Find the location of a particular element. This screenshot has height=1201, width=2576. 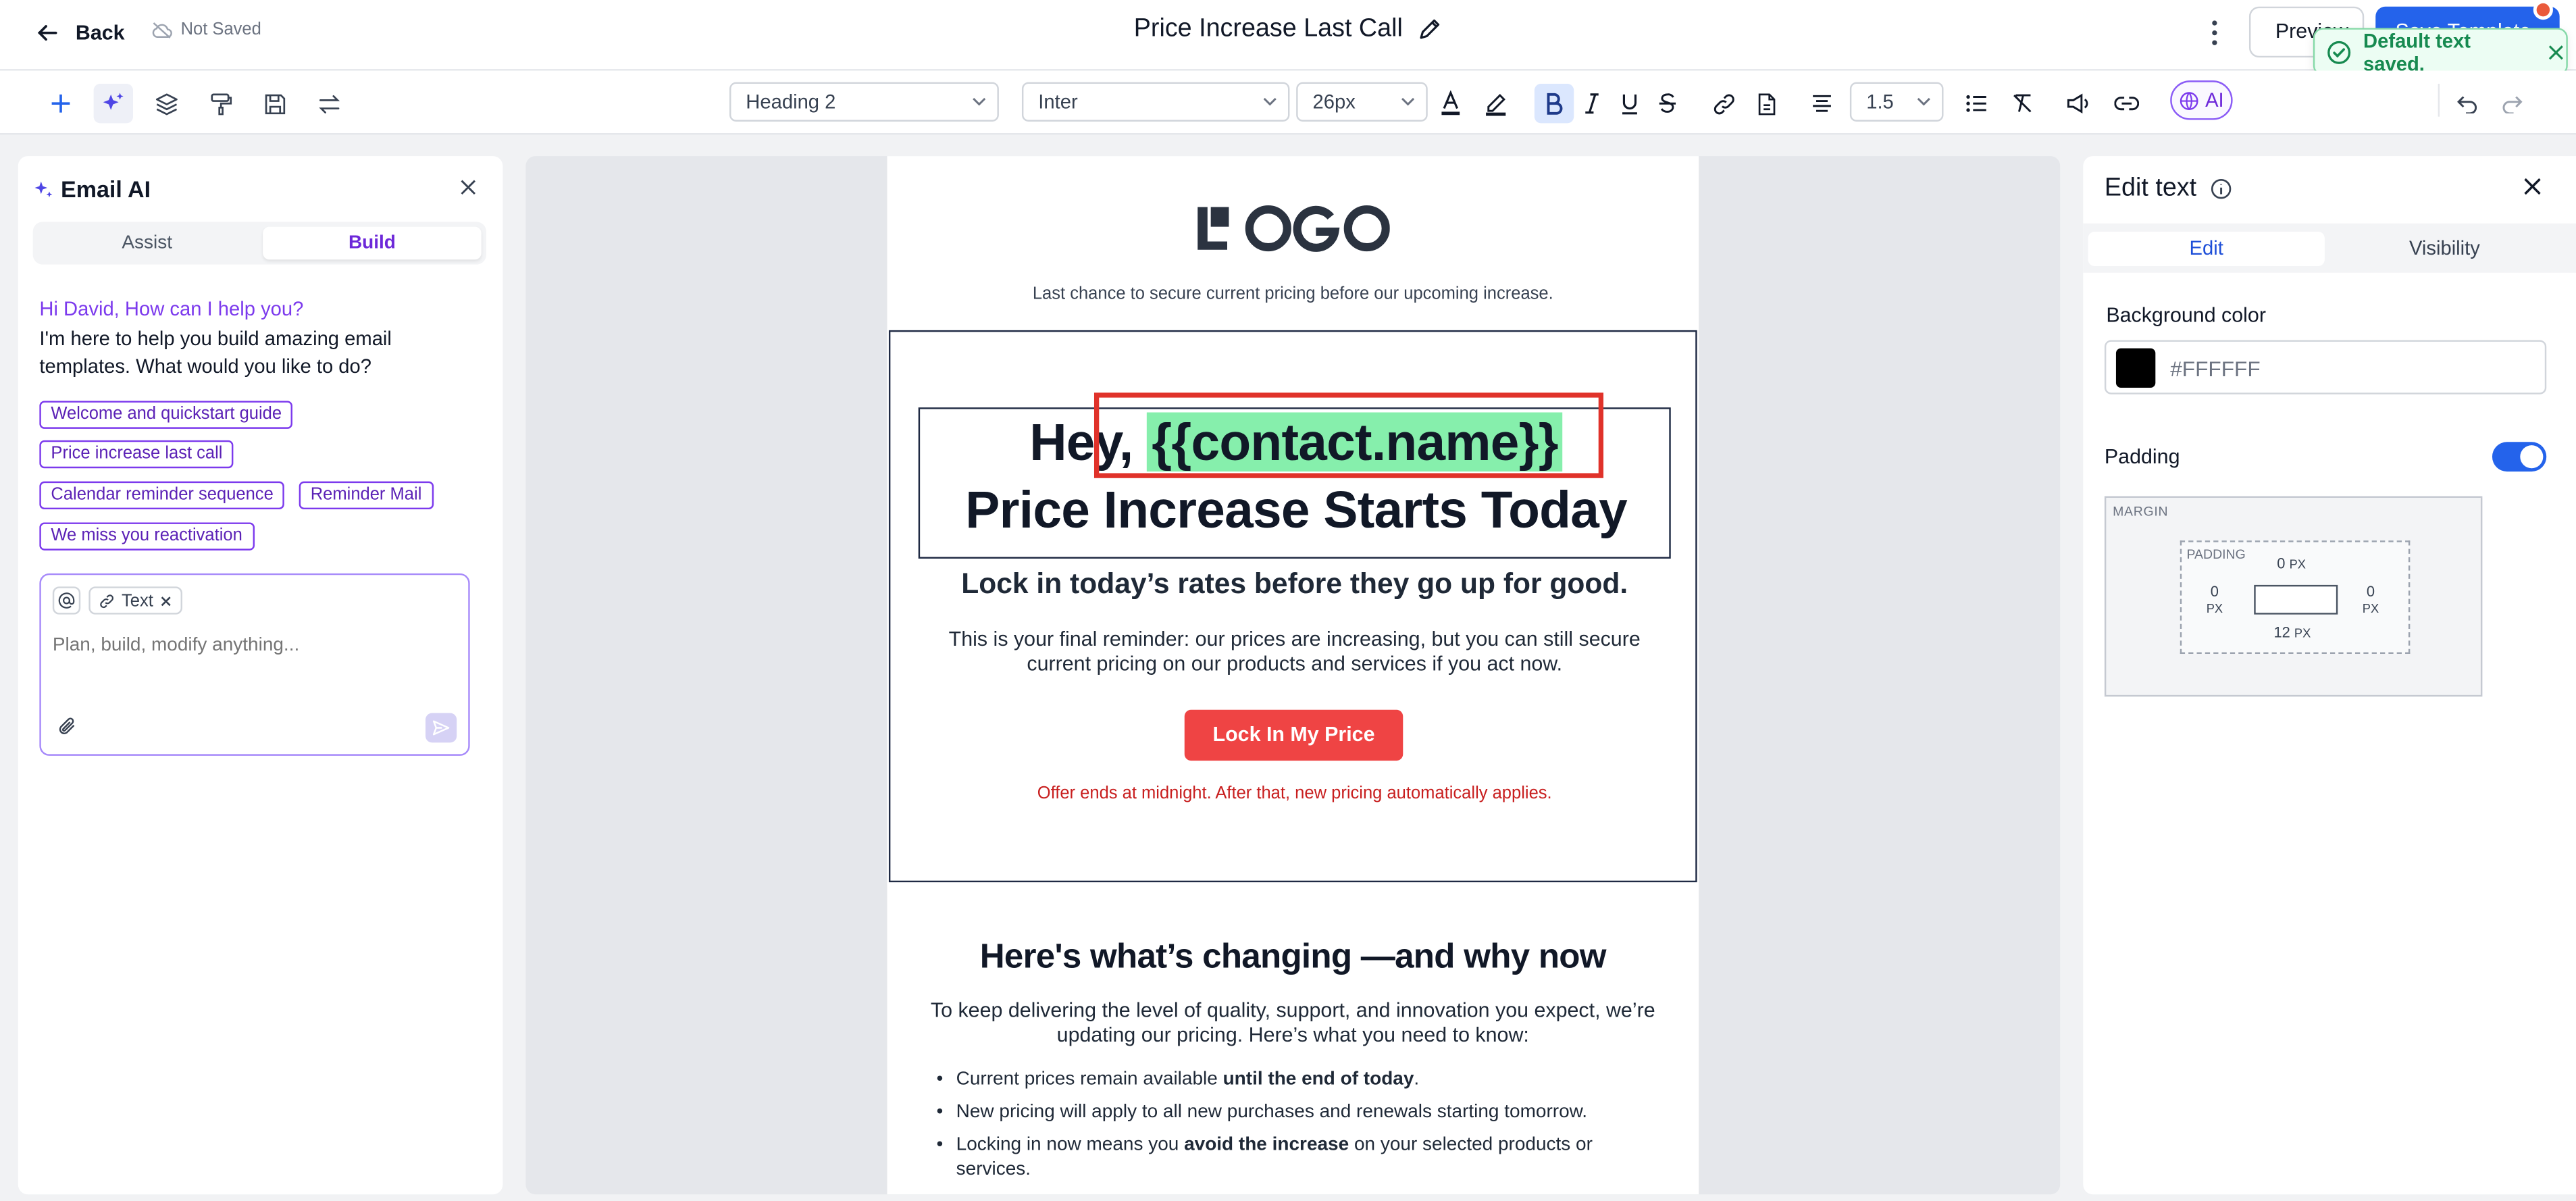

pencil-icon is located at coordinates (1429, 29).